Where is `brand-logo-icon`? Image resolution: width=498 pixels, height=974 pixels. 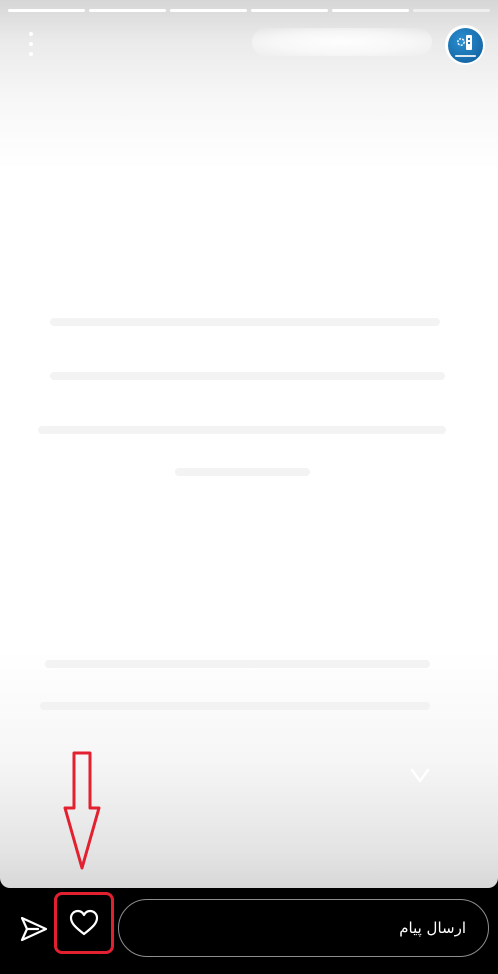
brand-logo-icon is located at coordinates (465, 45).